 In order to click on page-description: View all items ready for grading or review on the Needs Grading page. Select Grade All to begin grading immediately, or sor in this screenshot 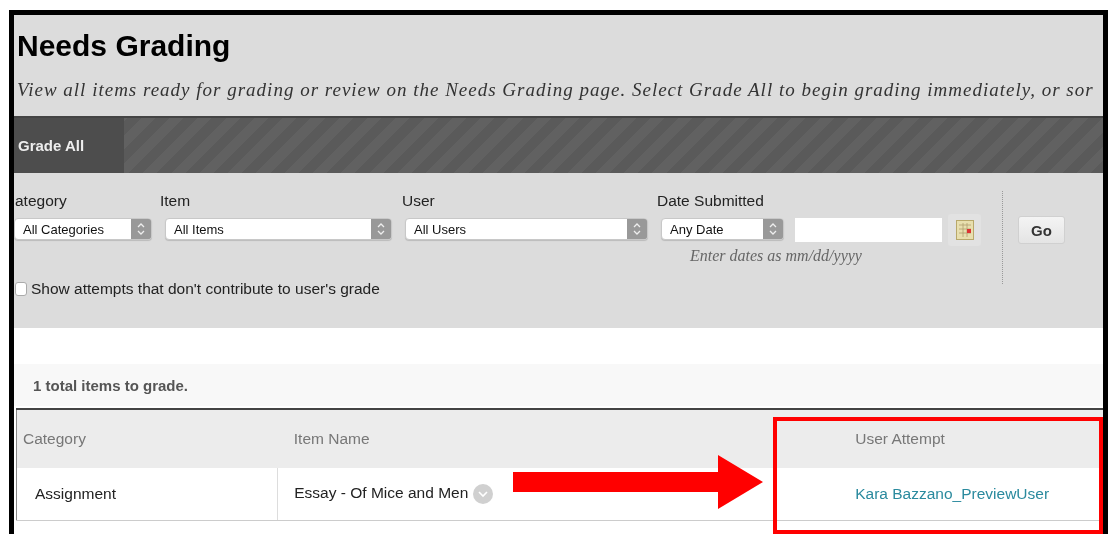, I will do `click(555, 90)`.